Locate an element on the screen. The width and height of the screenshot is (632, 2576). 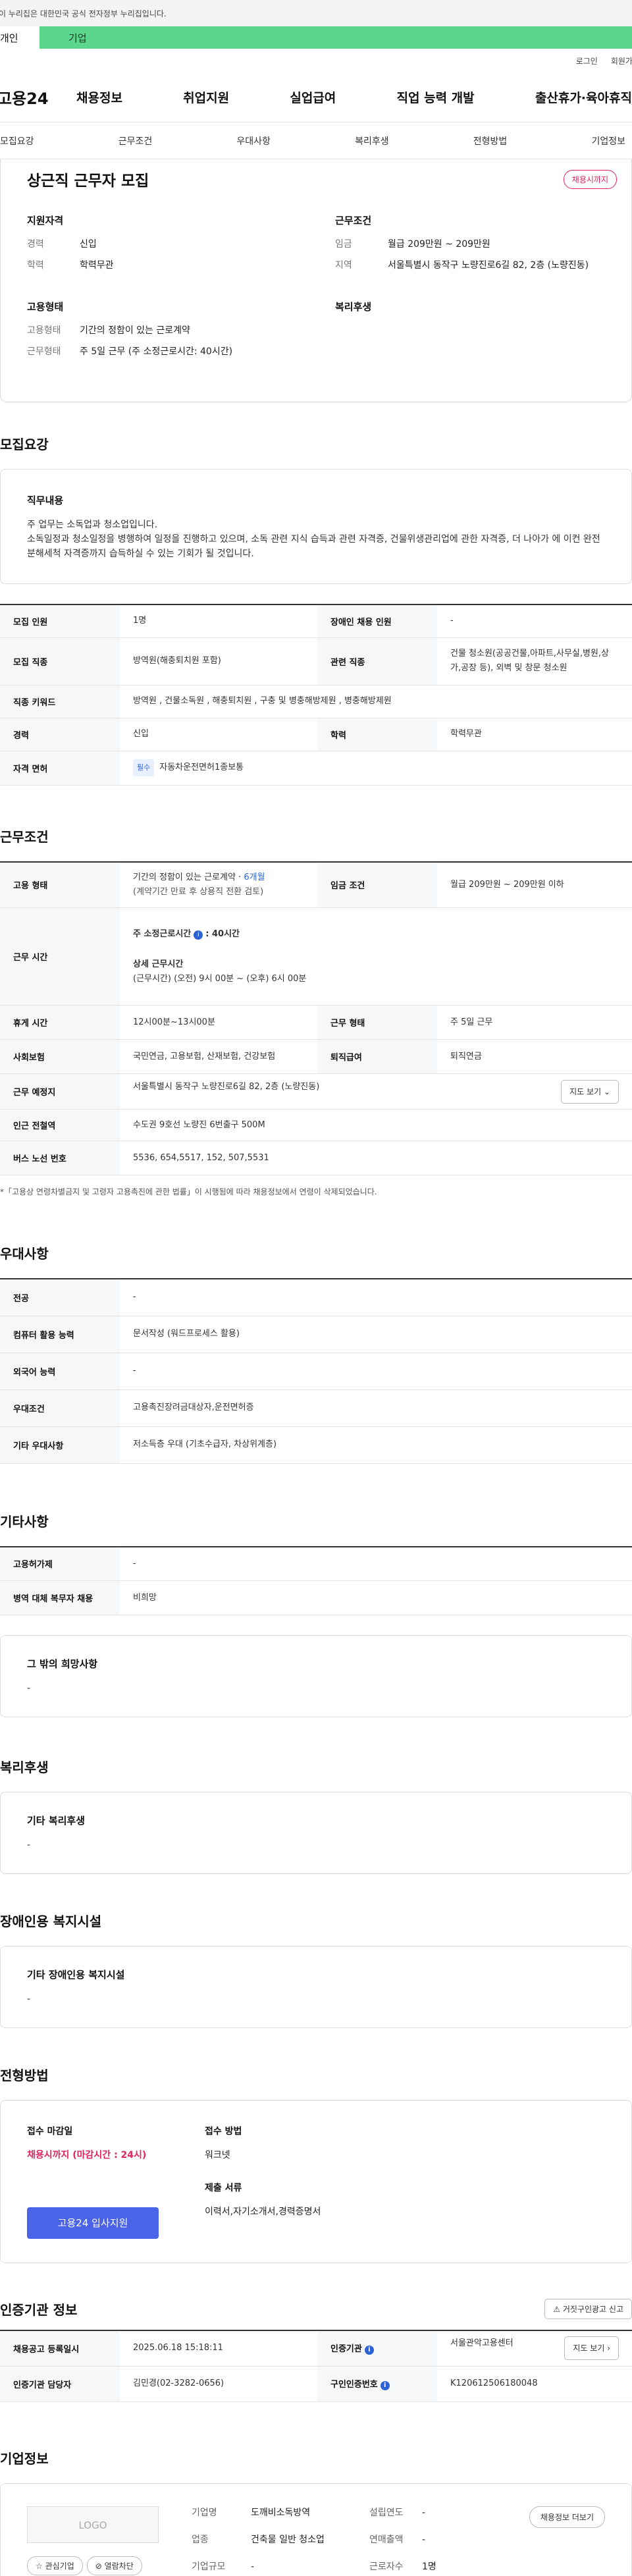
gnb-item-employment-support: 취업지원 is located at coordinates (206, 97).